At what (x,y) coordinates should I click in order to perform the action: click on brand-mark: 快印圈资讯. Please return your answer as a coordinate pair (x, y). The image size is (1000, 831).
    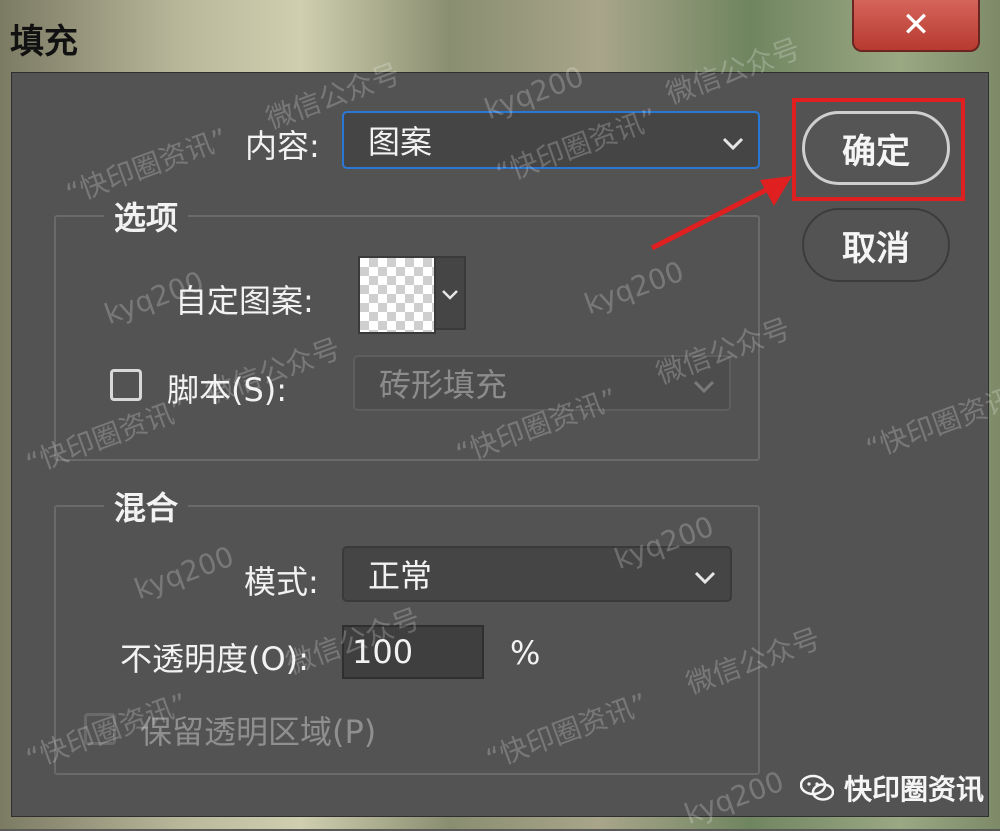
    Looking at the image, I should click on (892, 788).